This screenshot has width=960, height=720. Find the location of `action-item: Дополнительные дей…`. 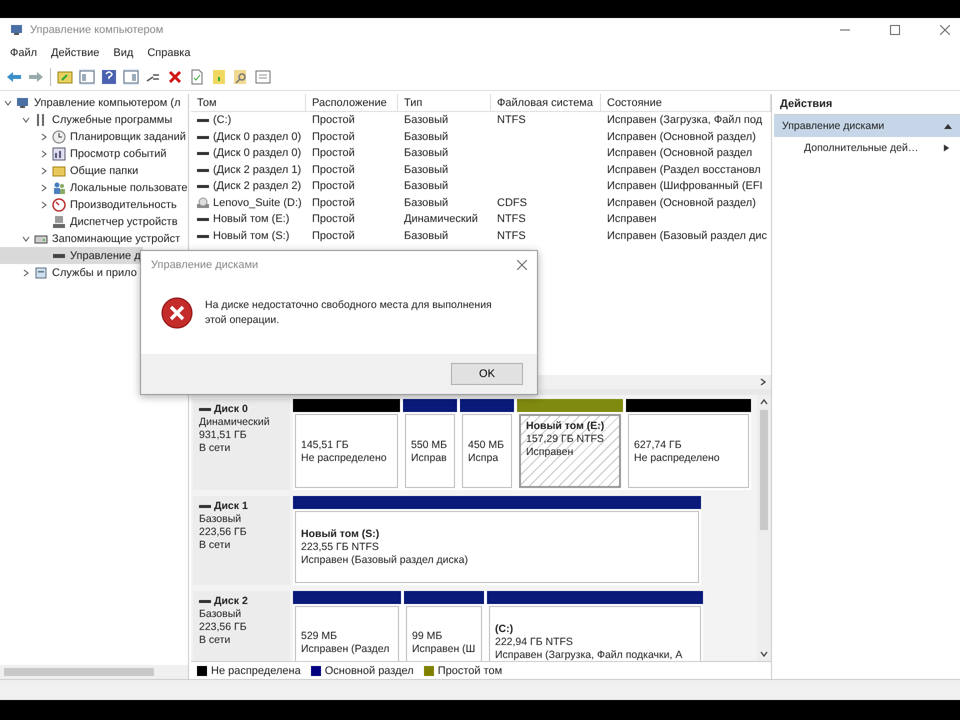

action-item: Дополнительные дей… is located at coordinates (867, 148).